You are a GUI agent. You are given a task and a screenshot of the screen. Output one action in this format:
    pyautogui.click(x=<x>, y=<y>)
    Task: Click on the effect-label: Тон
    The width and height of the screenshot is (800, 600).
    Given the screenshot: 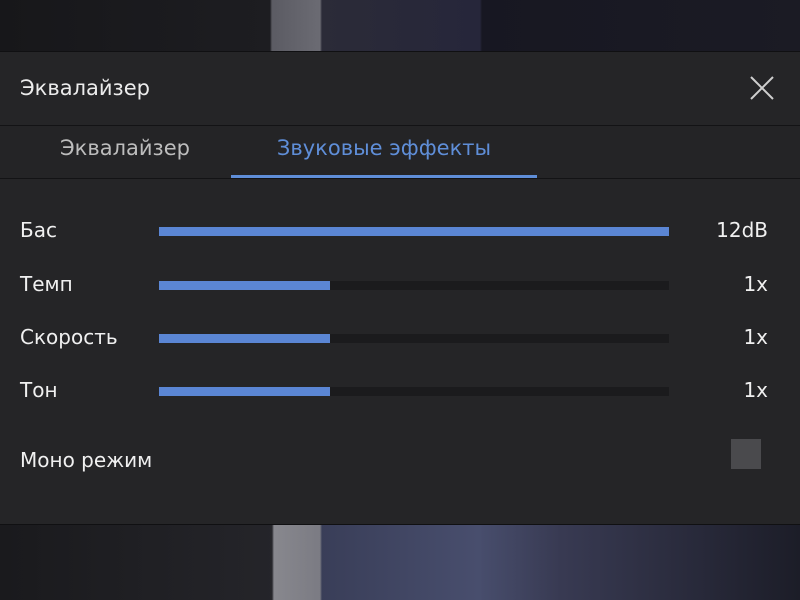 What is the action you would take?
    pyautogui.click(x=39, y=390)
    